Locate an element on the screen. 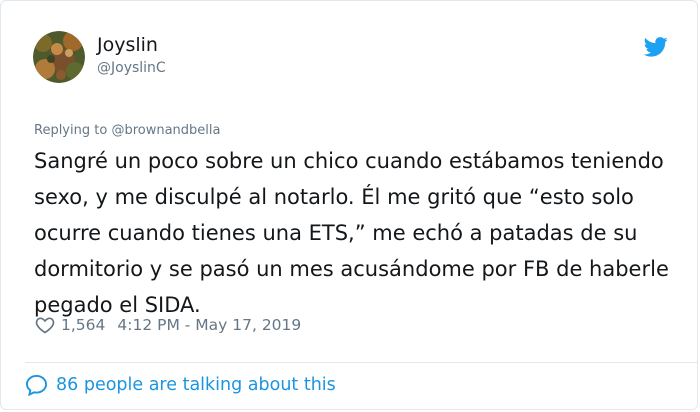  speech-bubble-icon is located at coordinates (36, 385).